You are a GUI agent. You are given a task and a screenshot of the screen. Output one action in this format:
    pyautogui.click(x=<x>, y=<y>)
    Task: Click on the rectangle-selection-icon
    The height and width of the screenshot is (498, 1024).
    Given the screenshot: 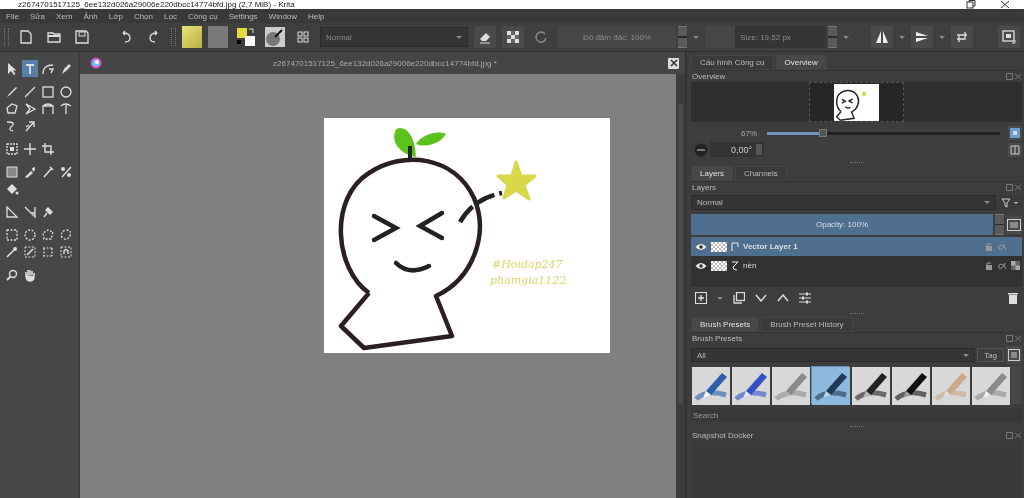 What is the action you would take?
    pyautogui.click(x=12, y=234)
    